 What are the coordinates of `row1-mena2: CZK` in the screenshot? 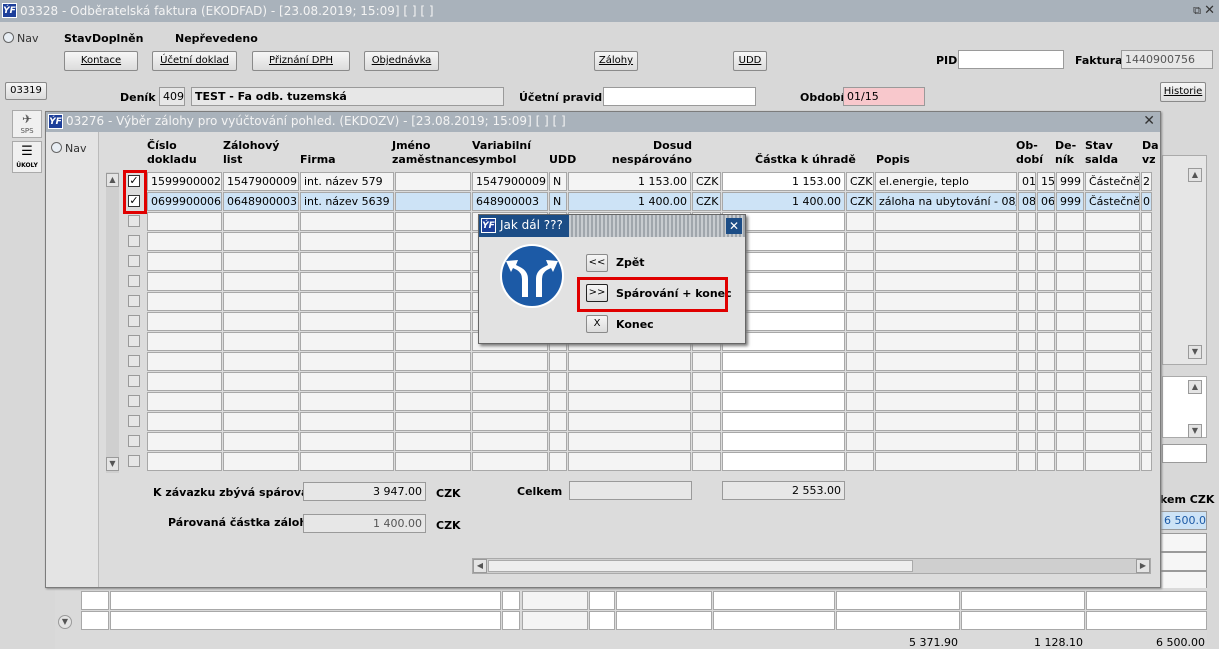 It's located at (860, 181).